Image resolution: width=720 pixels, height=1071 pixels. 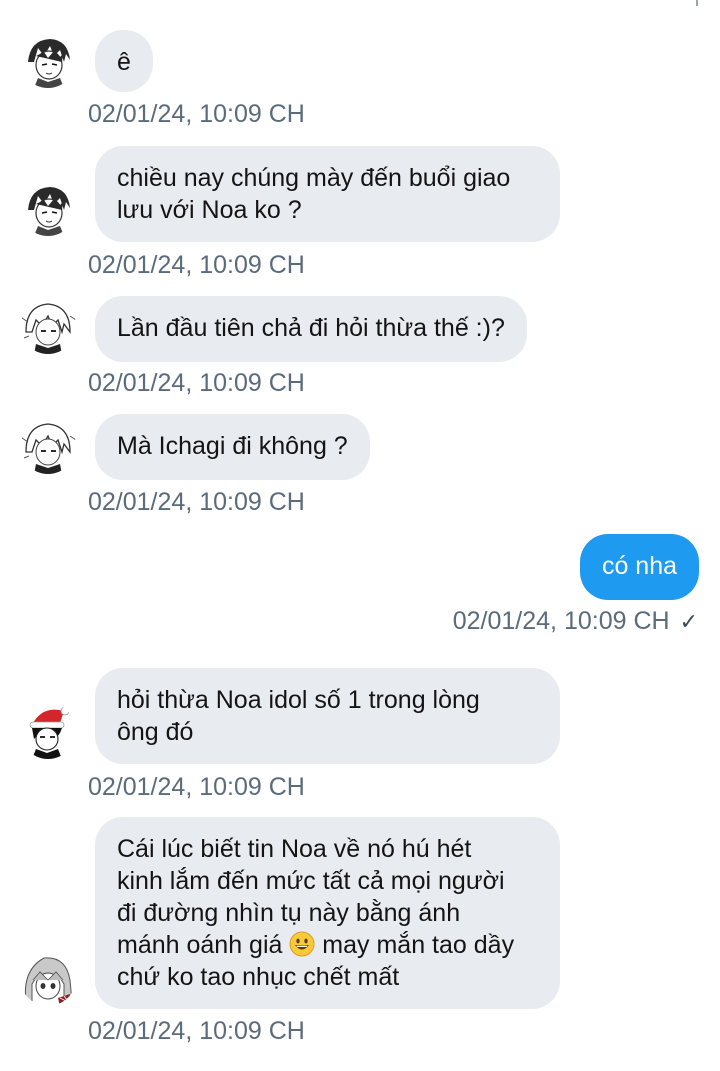 I want to click on long-hair-girl-avatar-icon, so click(x=48, y=978).